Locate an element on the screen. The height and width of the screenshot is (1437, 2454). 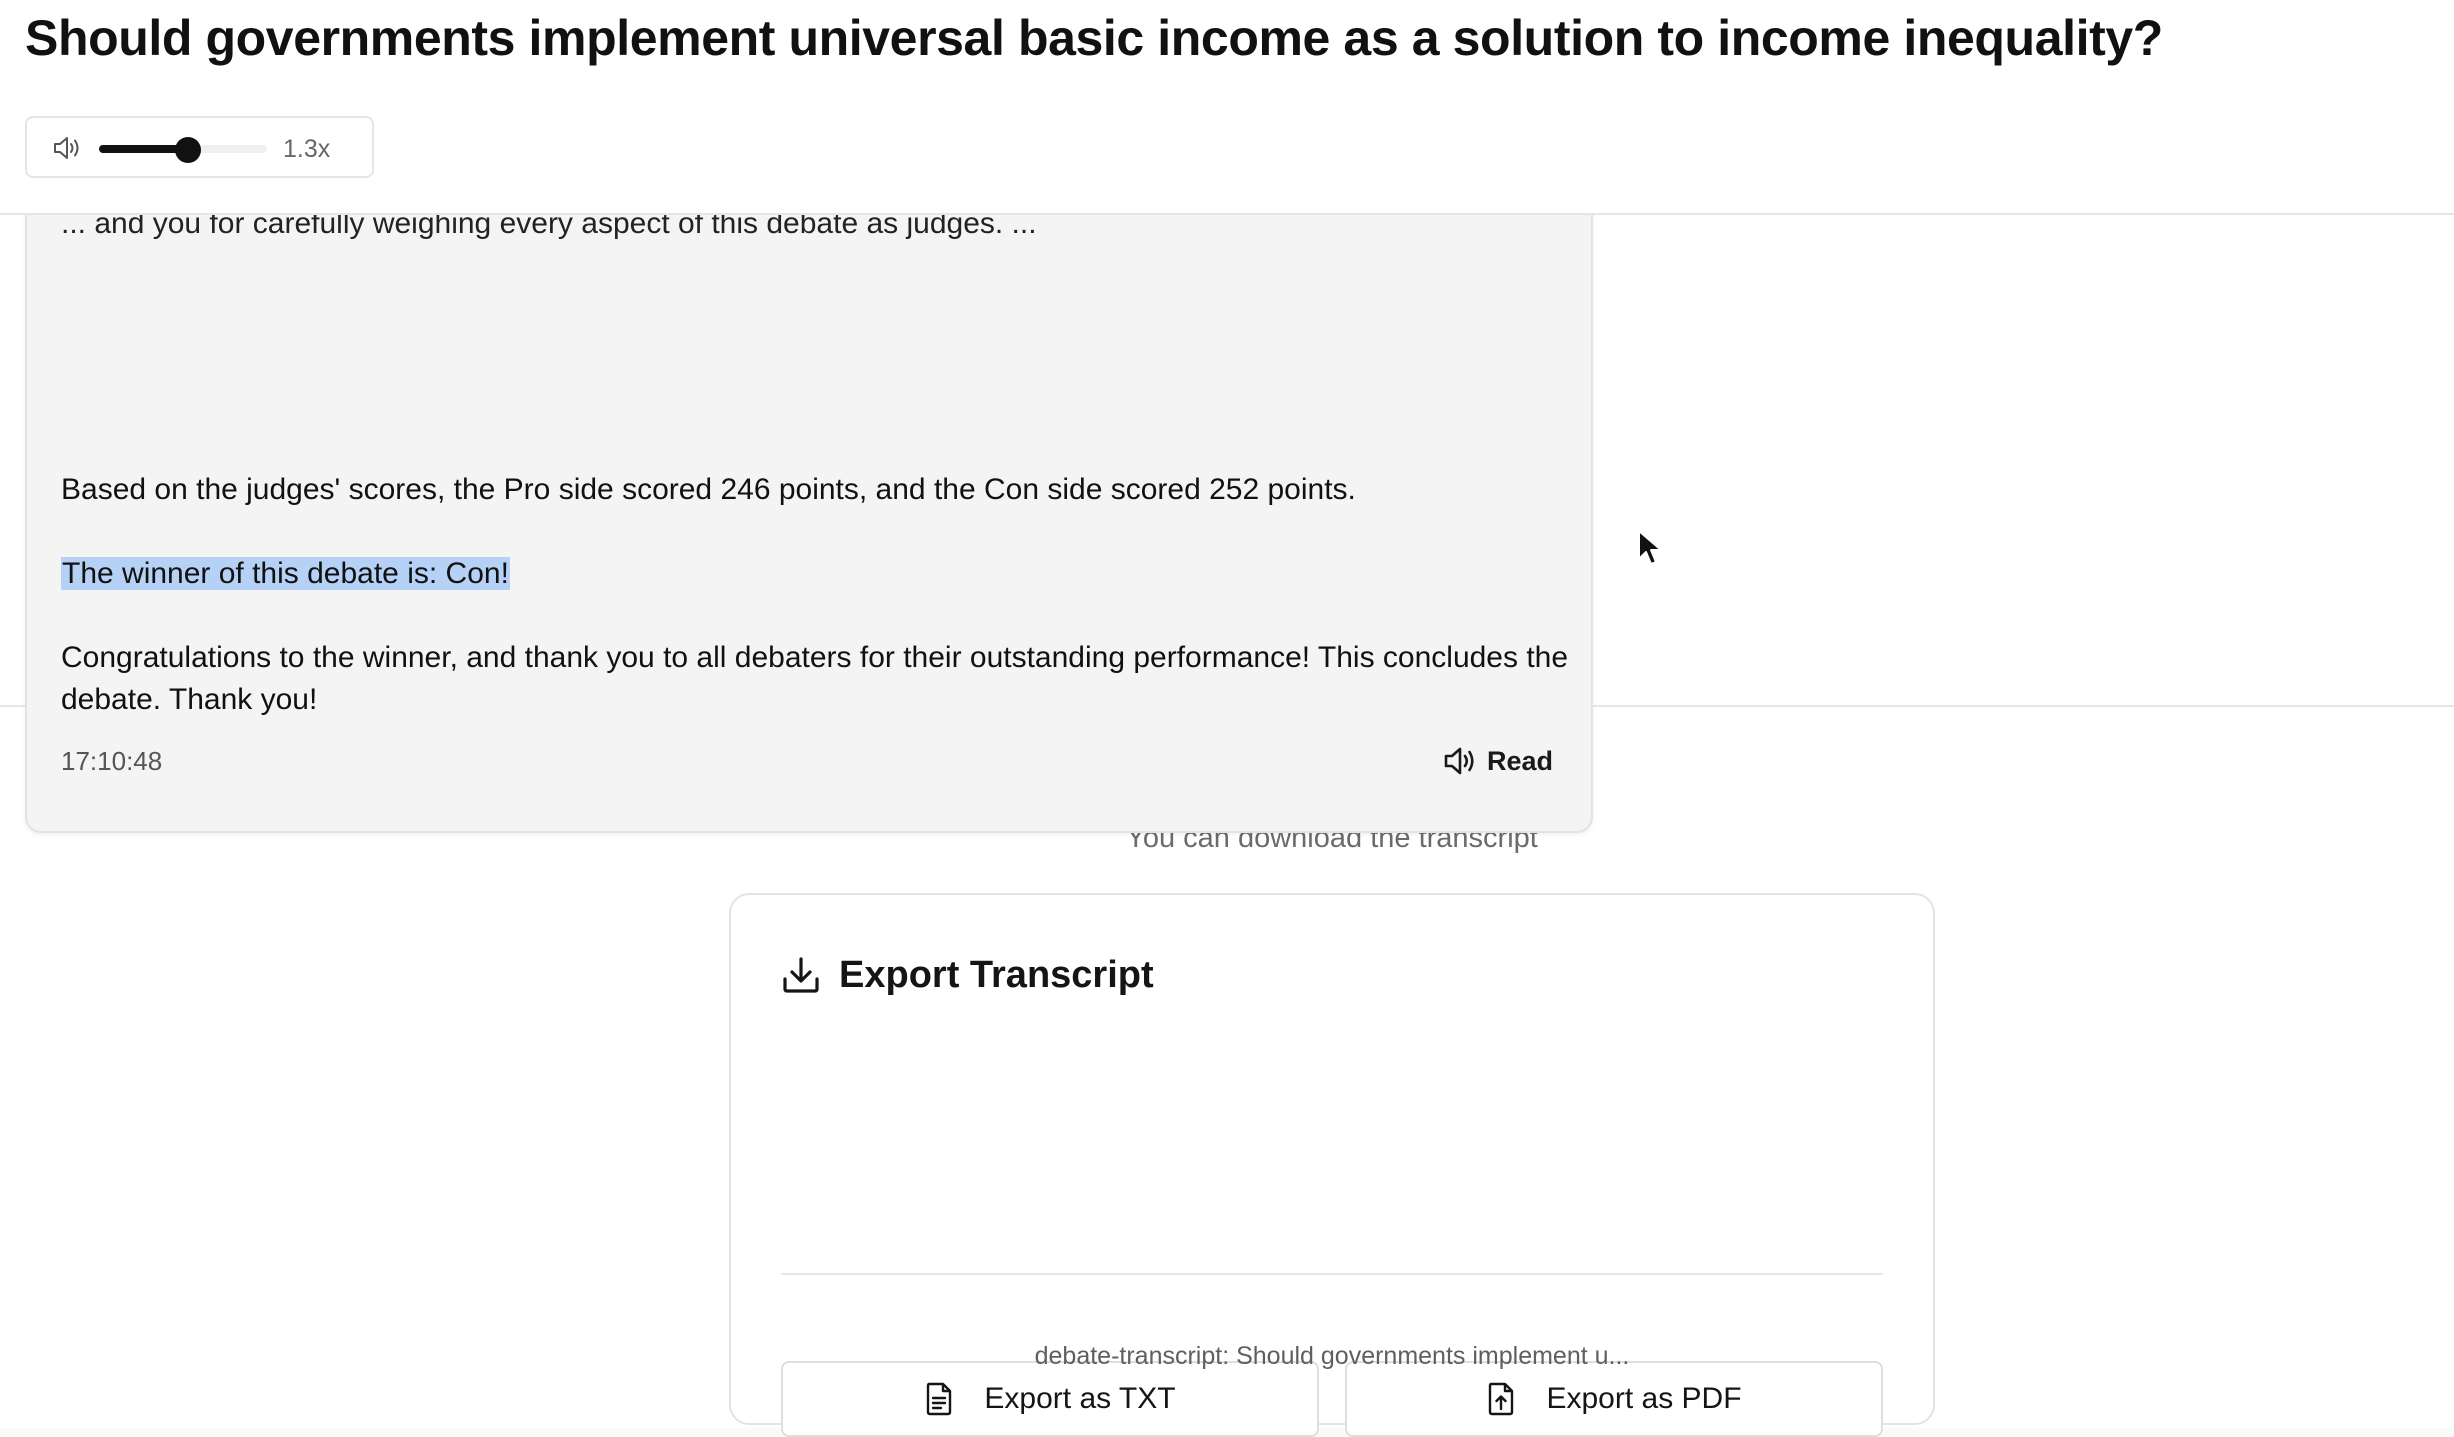
export-txt-button: Export as TXT is located at coordinates (1050, 1399).